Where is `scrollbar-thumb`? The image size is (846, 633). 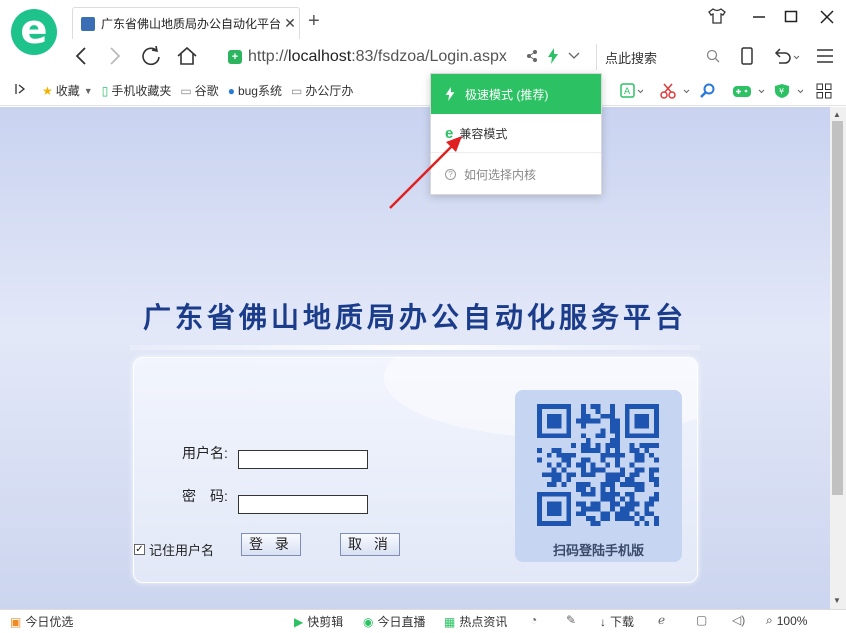
scrollbar-thumb is located at coordinates (837, 308).